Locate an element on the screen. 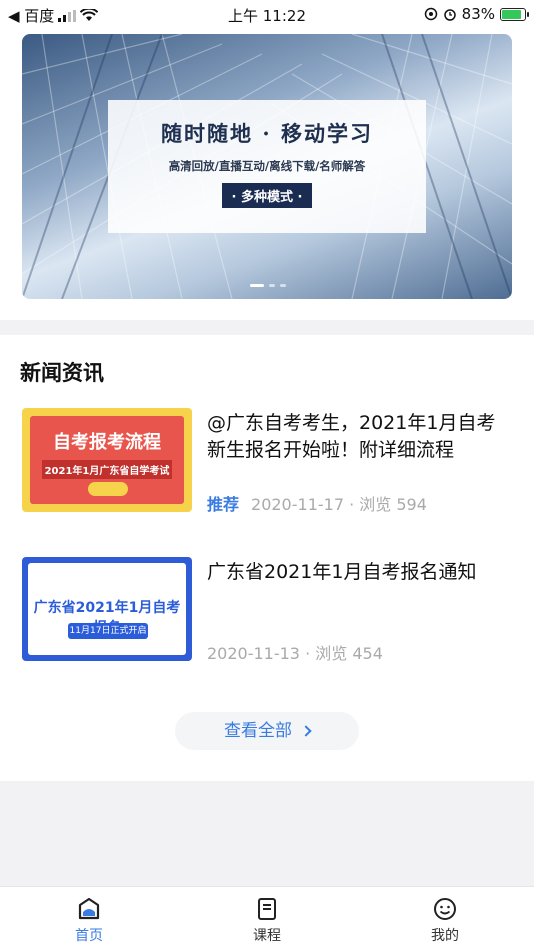 The width and height of the screenshot is (534, 950). banner-card: 随时随地 · 移动学习 高清回放/直播互动/离线下载/名师解答 · 多种模式 · is located at coordinates (267, 166).